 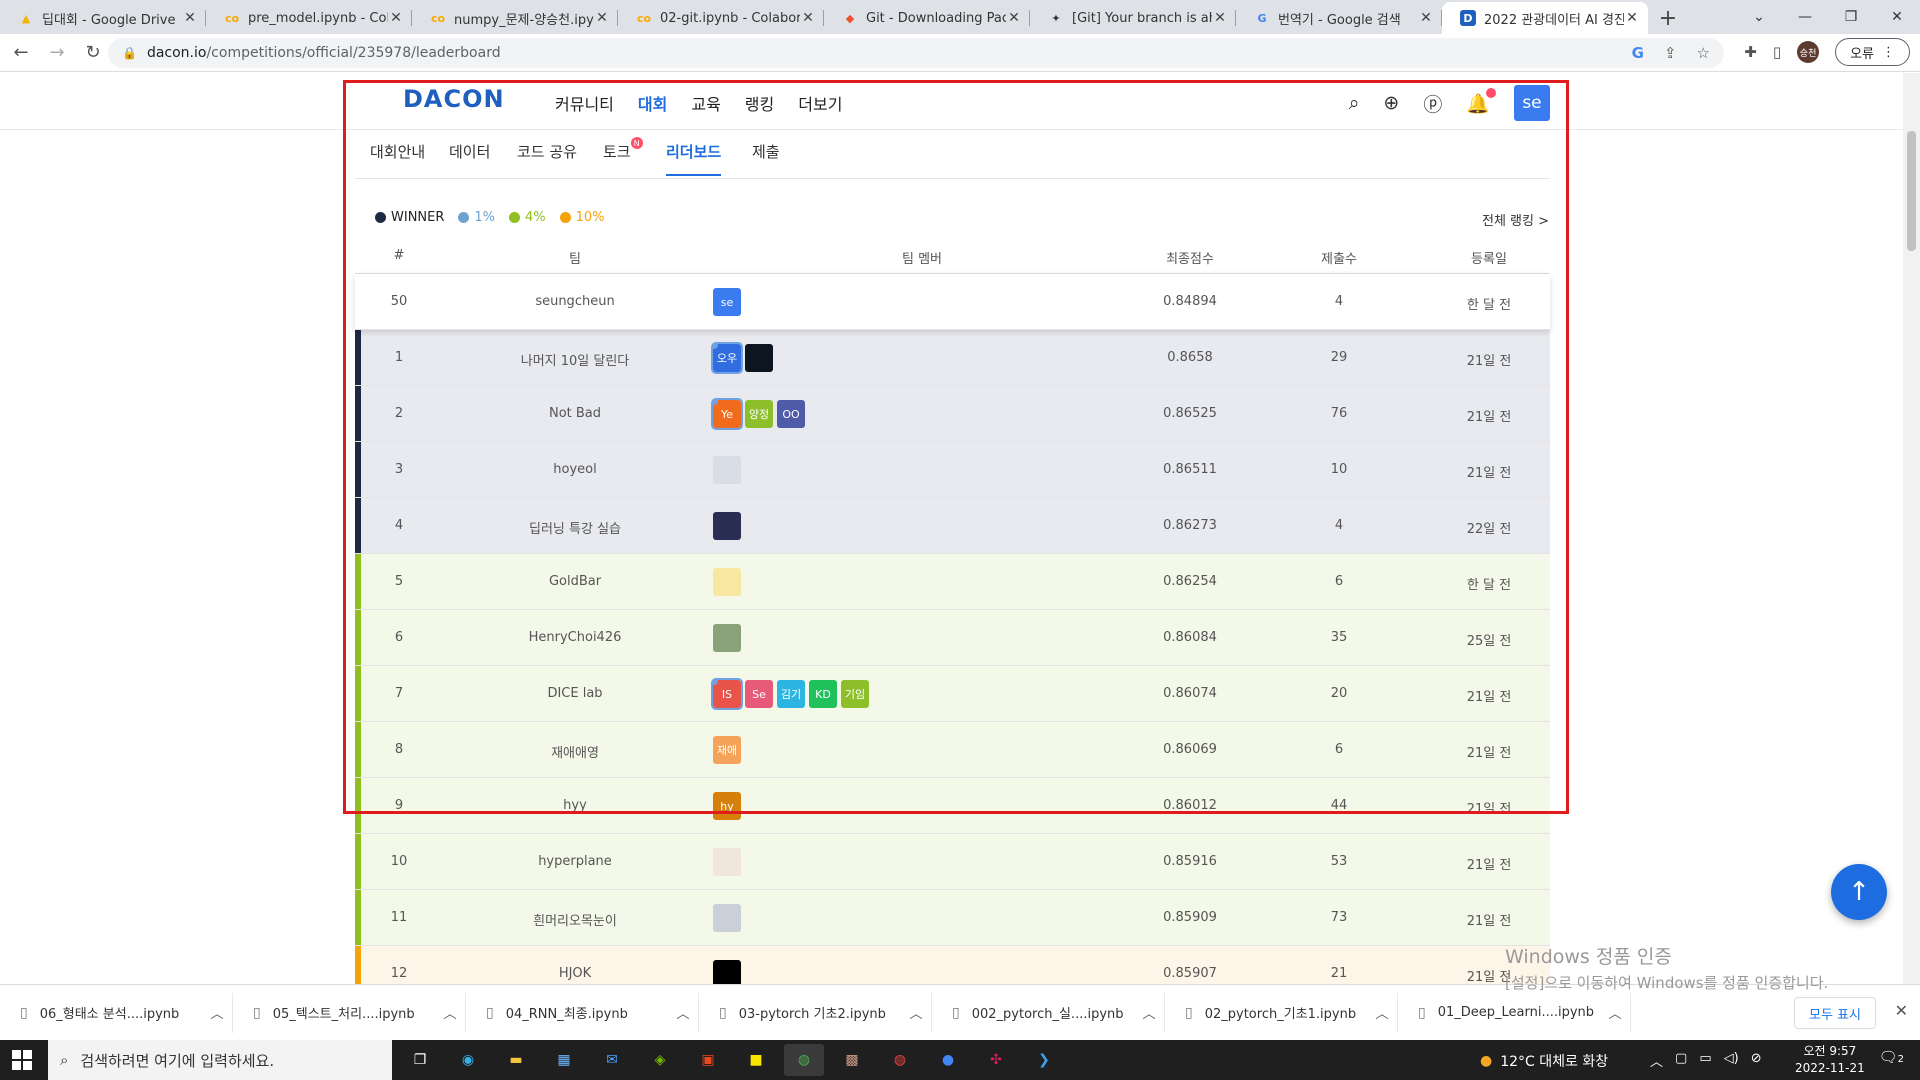 I want to click on member-avatar: se, so click(x=727, y=302).